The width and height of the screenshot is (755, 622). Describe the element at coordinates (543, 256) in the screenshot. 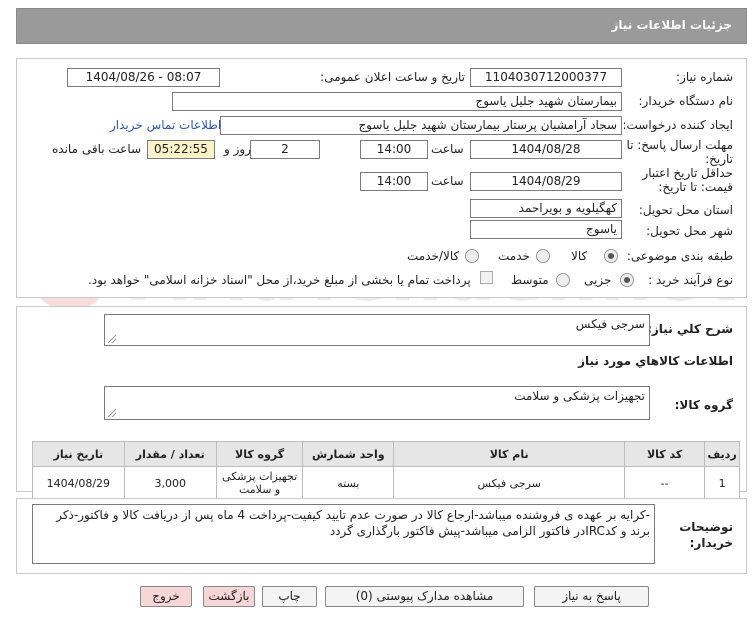

I see `category-radio-service` at that location.